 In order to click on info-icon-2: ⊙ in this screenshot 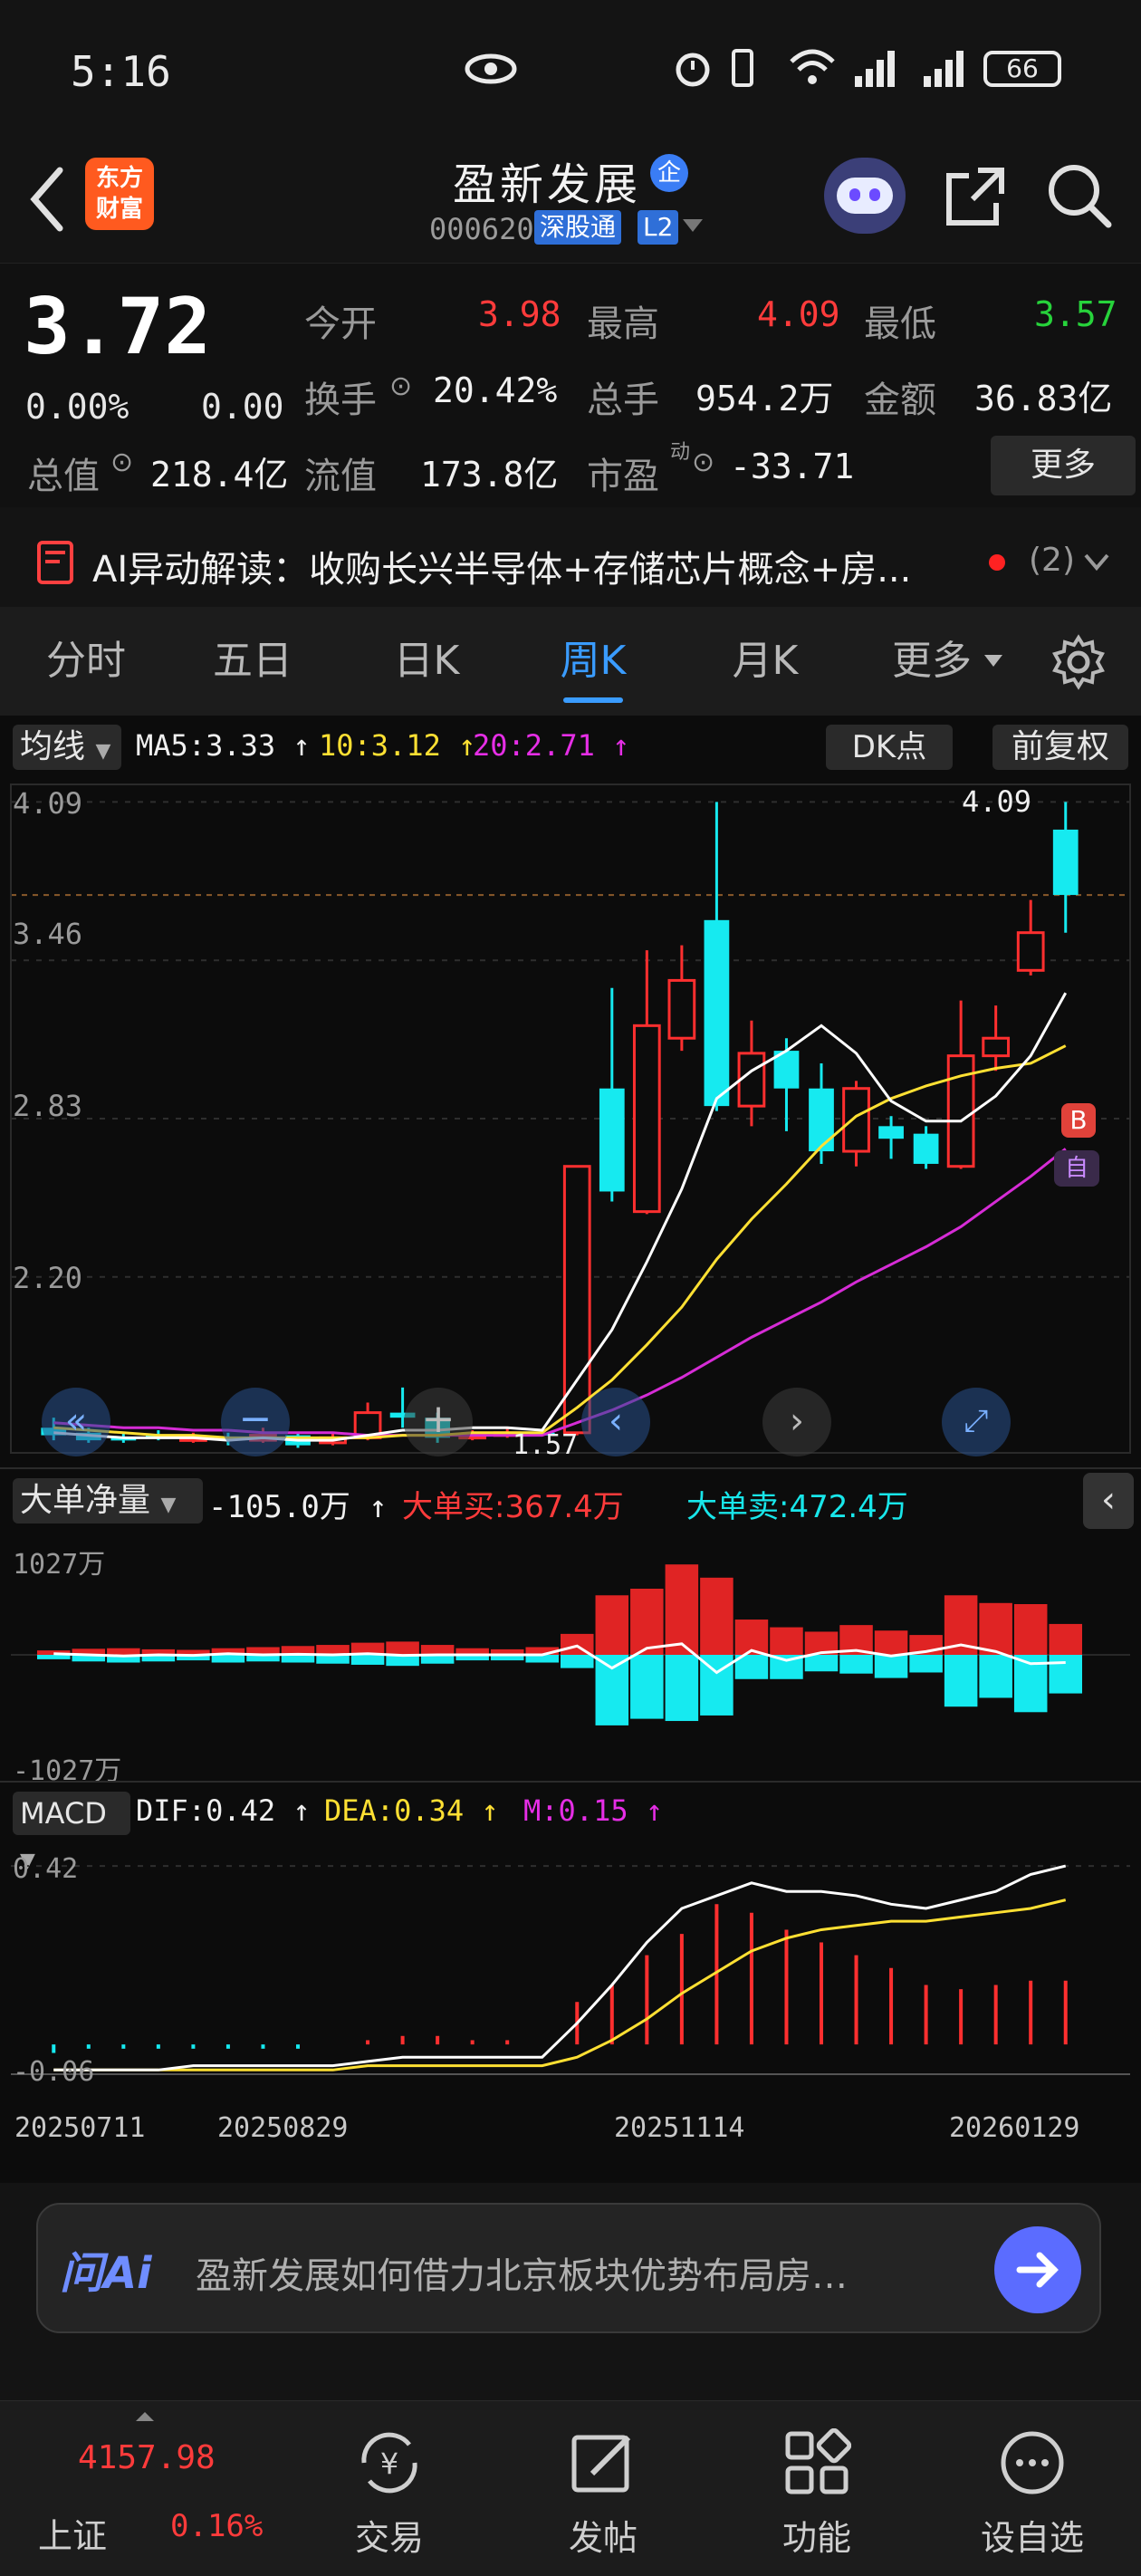, I will do `click(122, 462)`.